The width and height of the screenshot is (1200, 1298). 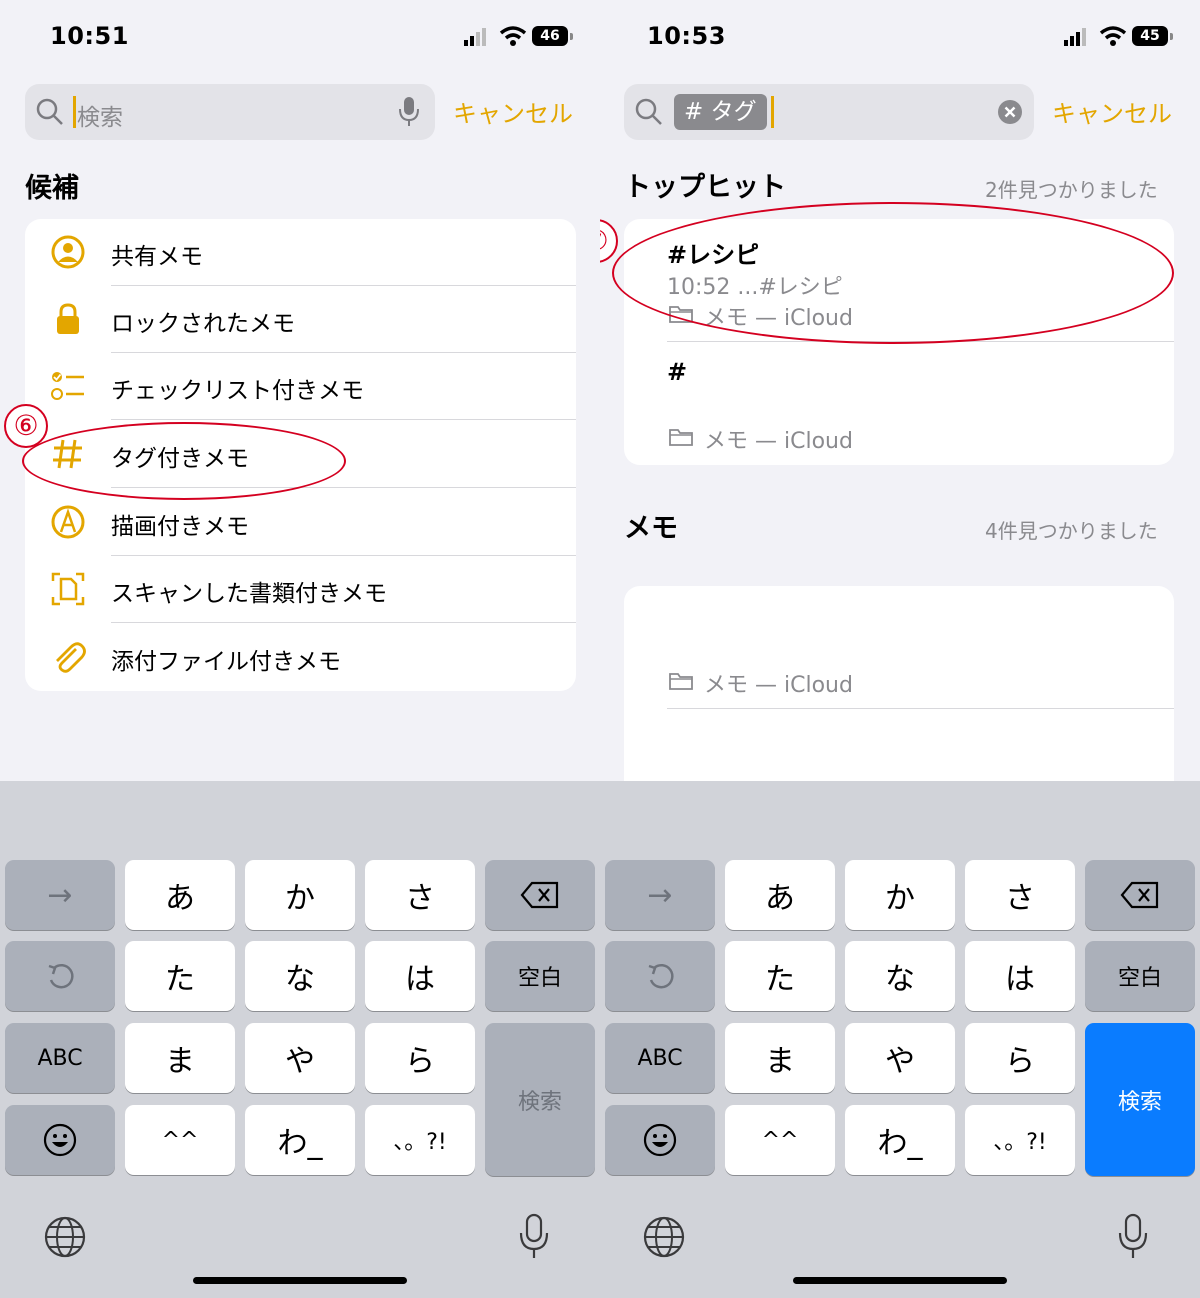 What do you see at coordinates (300, 252) in the screenshot?
I see `suggestion-shared: 共有メモ` at bounding box center [300, 252].